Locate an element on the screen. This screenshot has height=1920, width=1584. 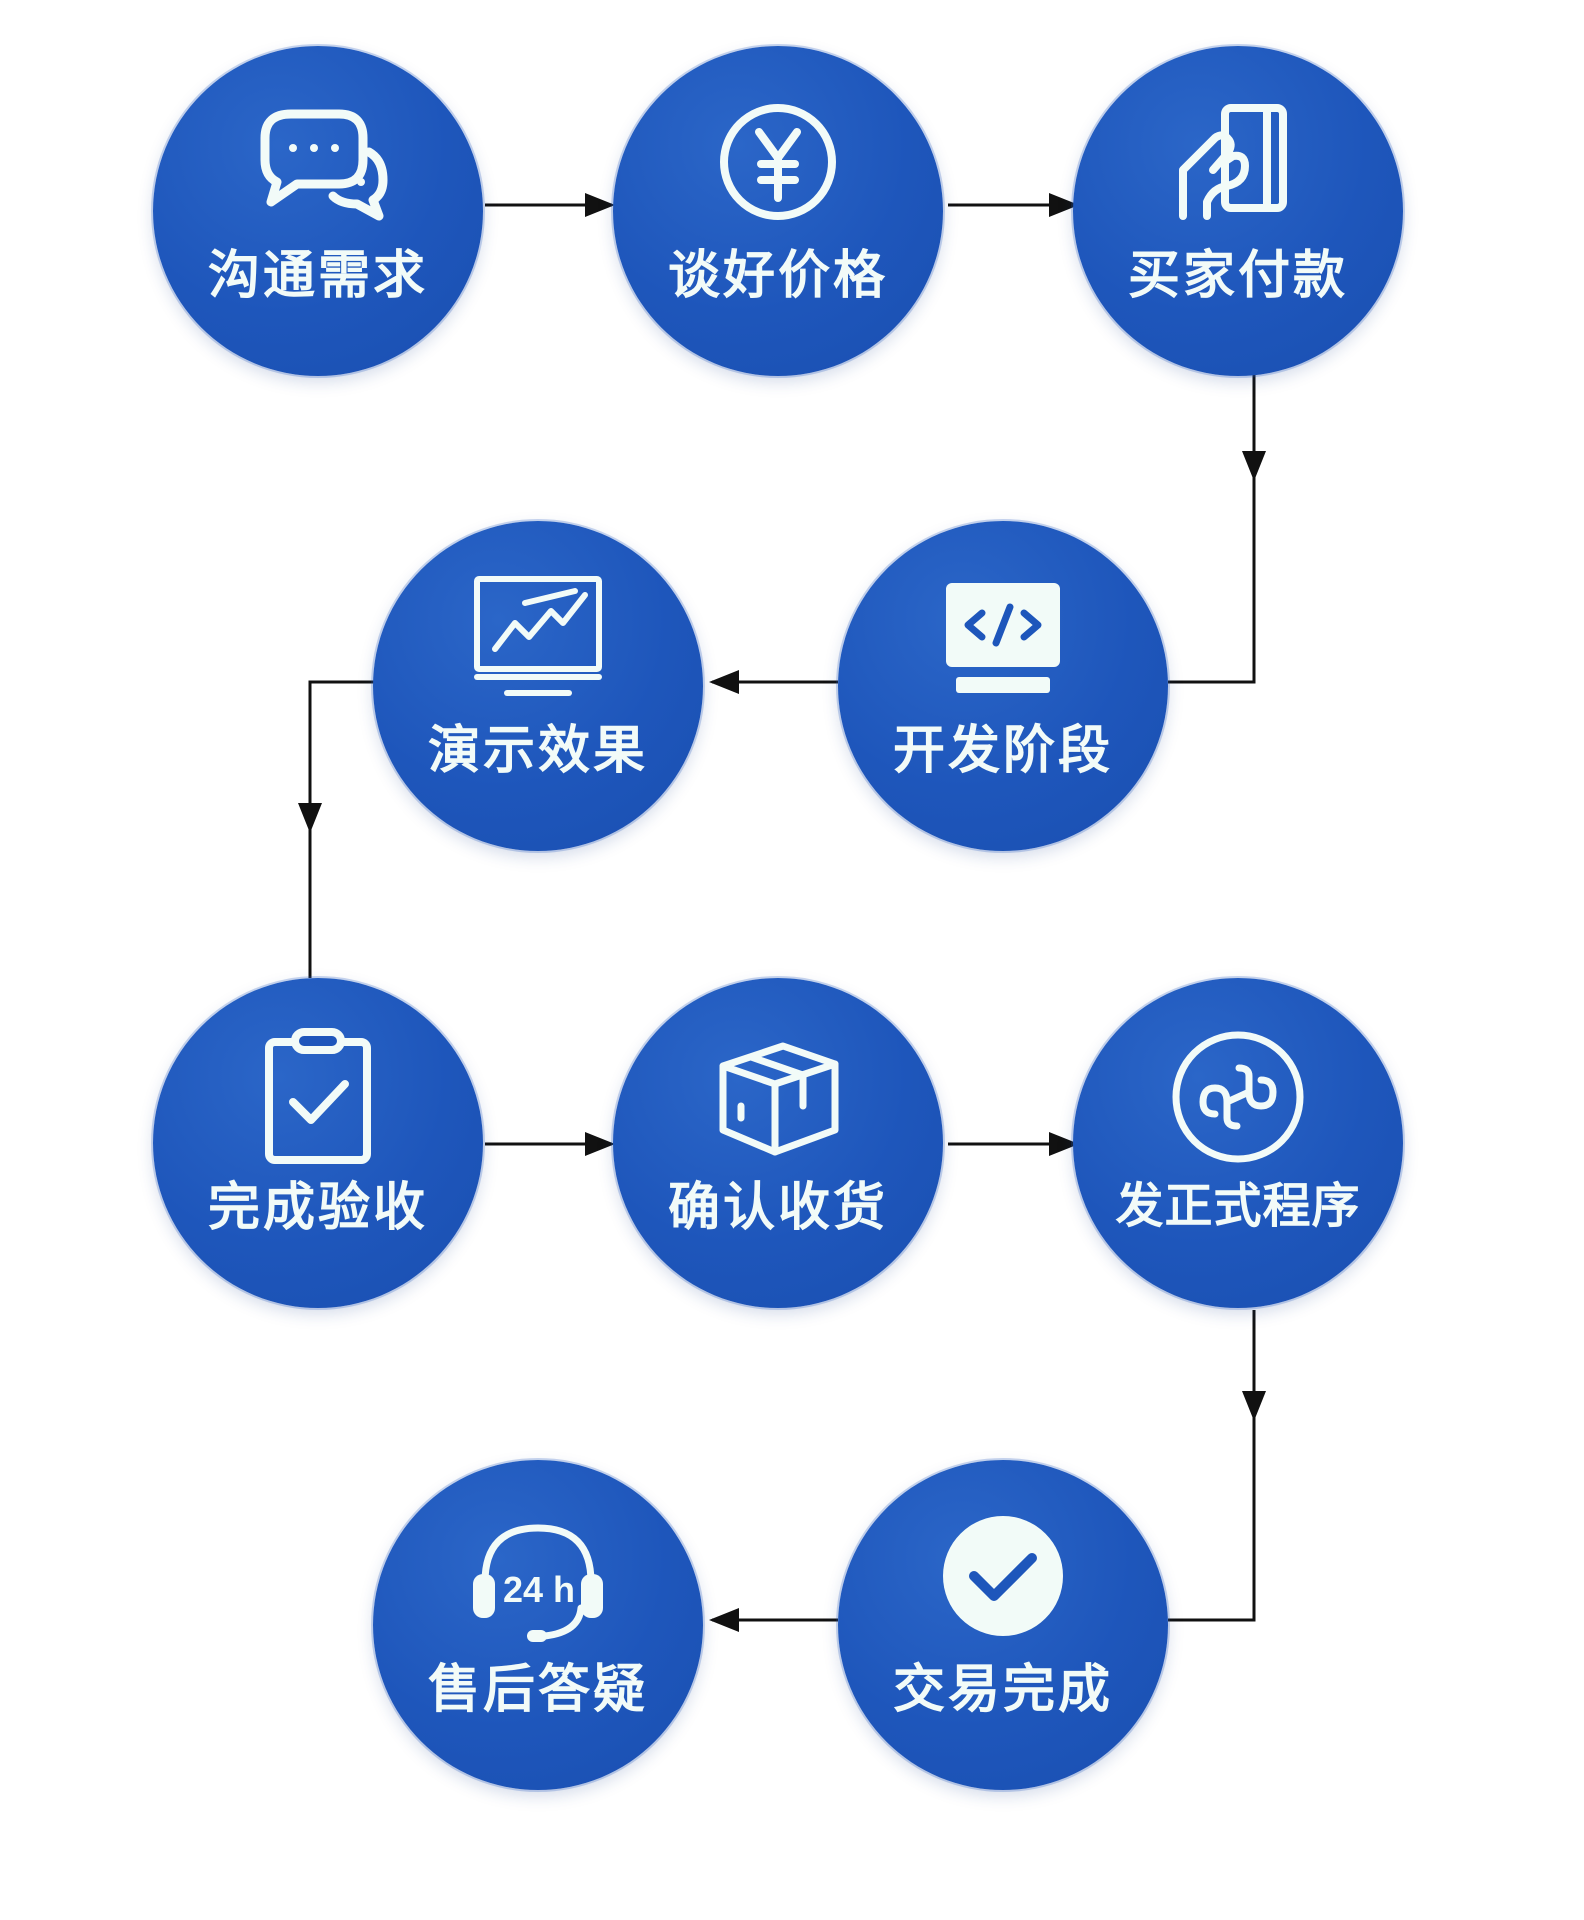
step-label: 谈好价格 is located at coordinates (777, 276).